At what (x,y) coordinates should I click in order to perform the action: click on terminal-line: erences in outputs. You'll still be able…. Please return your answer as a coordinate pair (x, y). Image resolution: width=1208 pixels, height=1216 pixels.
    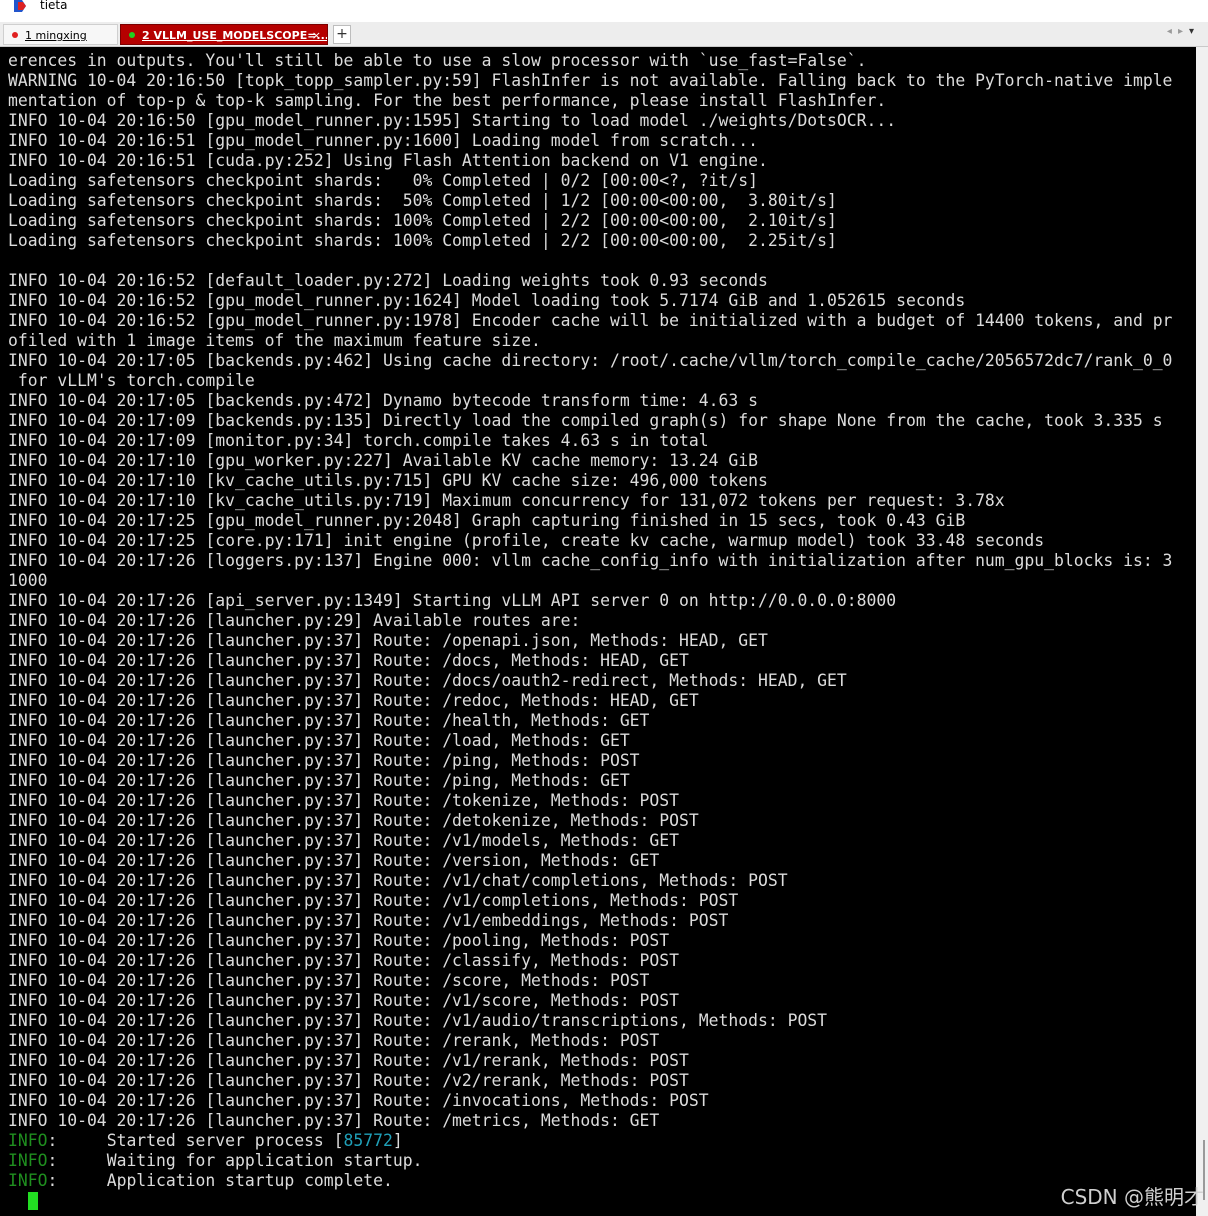
    Looking at the image, I should click on (437, 60).